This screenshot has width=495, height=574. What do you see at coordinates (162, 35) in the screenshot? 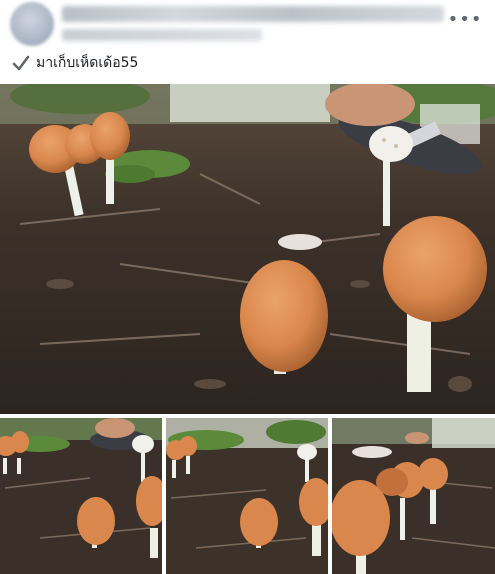
I see `blurred-post-meta` at bounding box center [162, 35].